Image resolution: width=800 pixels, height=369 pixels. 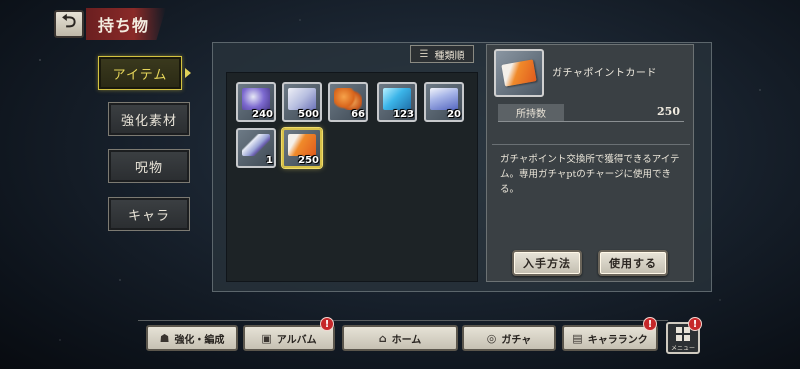 I want to click on ticket-icon, so click(x=444, y=99).